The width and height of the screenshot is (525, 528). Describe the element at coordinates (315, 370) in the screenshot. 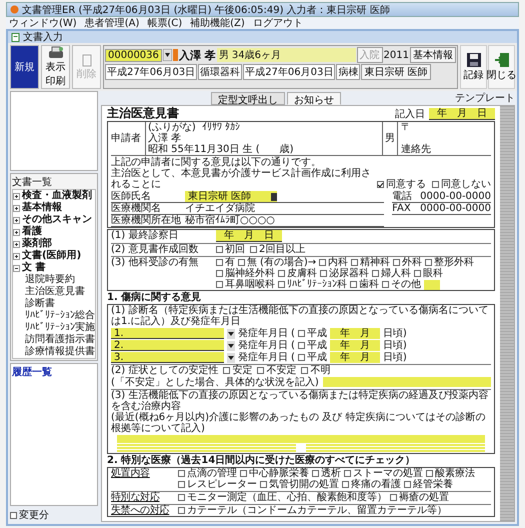

I see `stability-checkbox: 不明` at that location.